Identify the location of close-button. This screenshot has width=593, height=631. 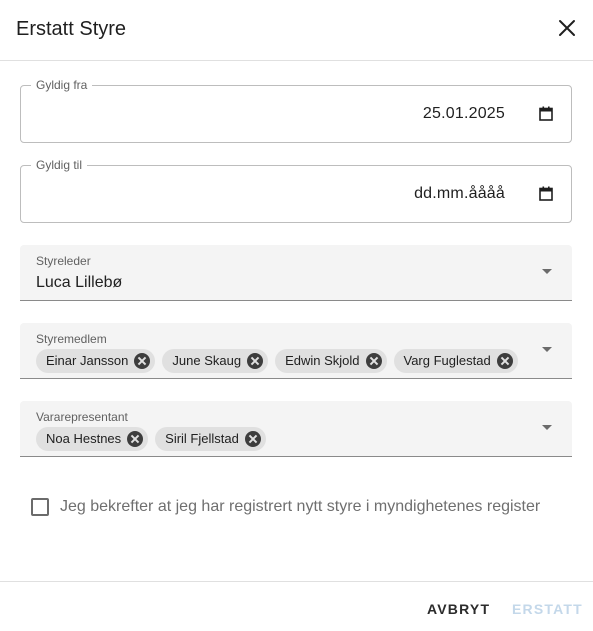
(567, 28).